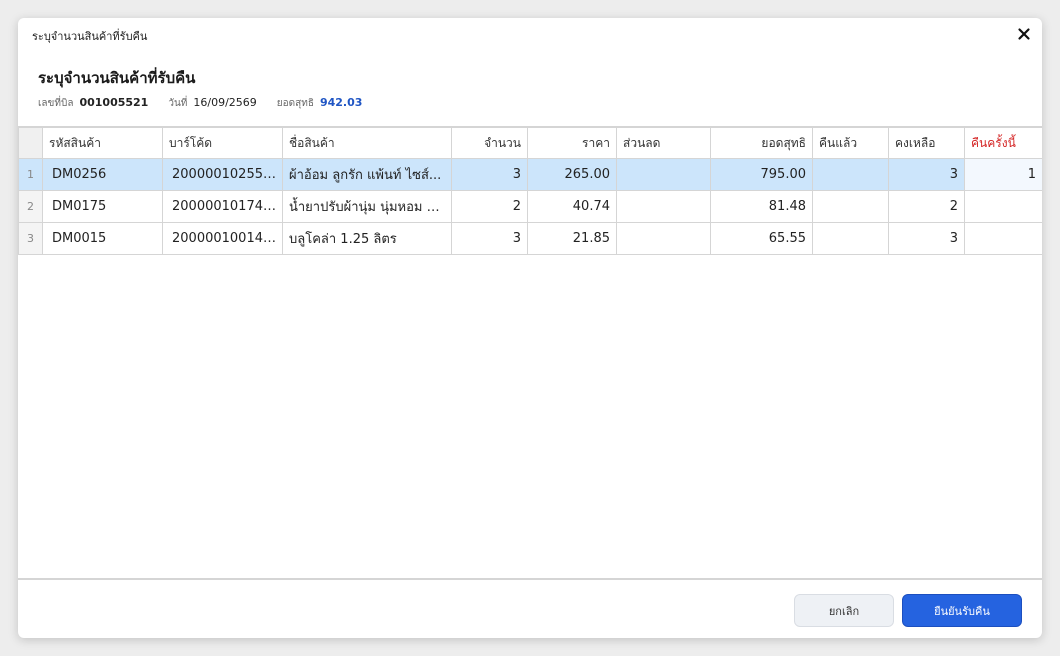 This screenshot has width=1060, height=656. What do you see at coordinates (222, 174) in the screenshot?
I see `cell-barcode: 2000001025505` at bounding box center [222, 174].